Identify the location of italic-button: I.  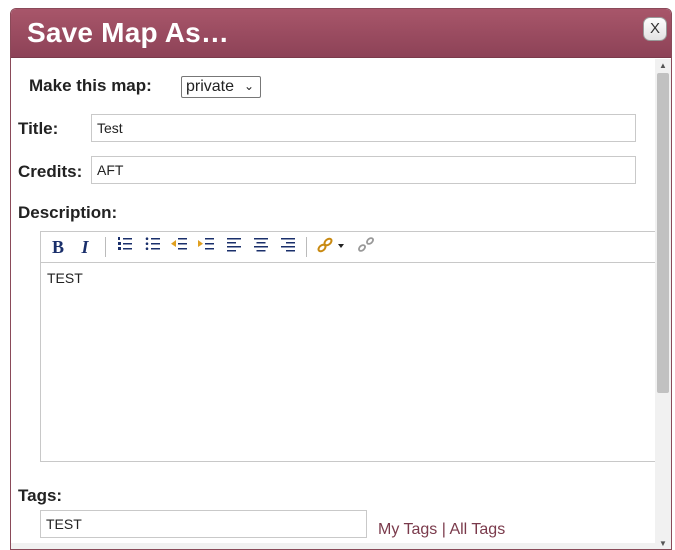
(85, 247).